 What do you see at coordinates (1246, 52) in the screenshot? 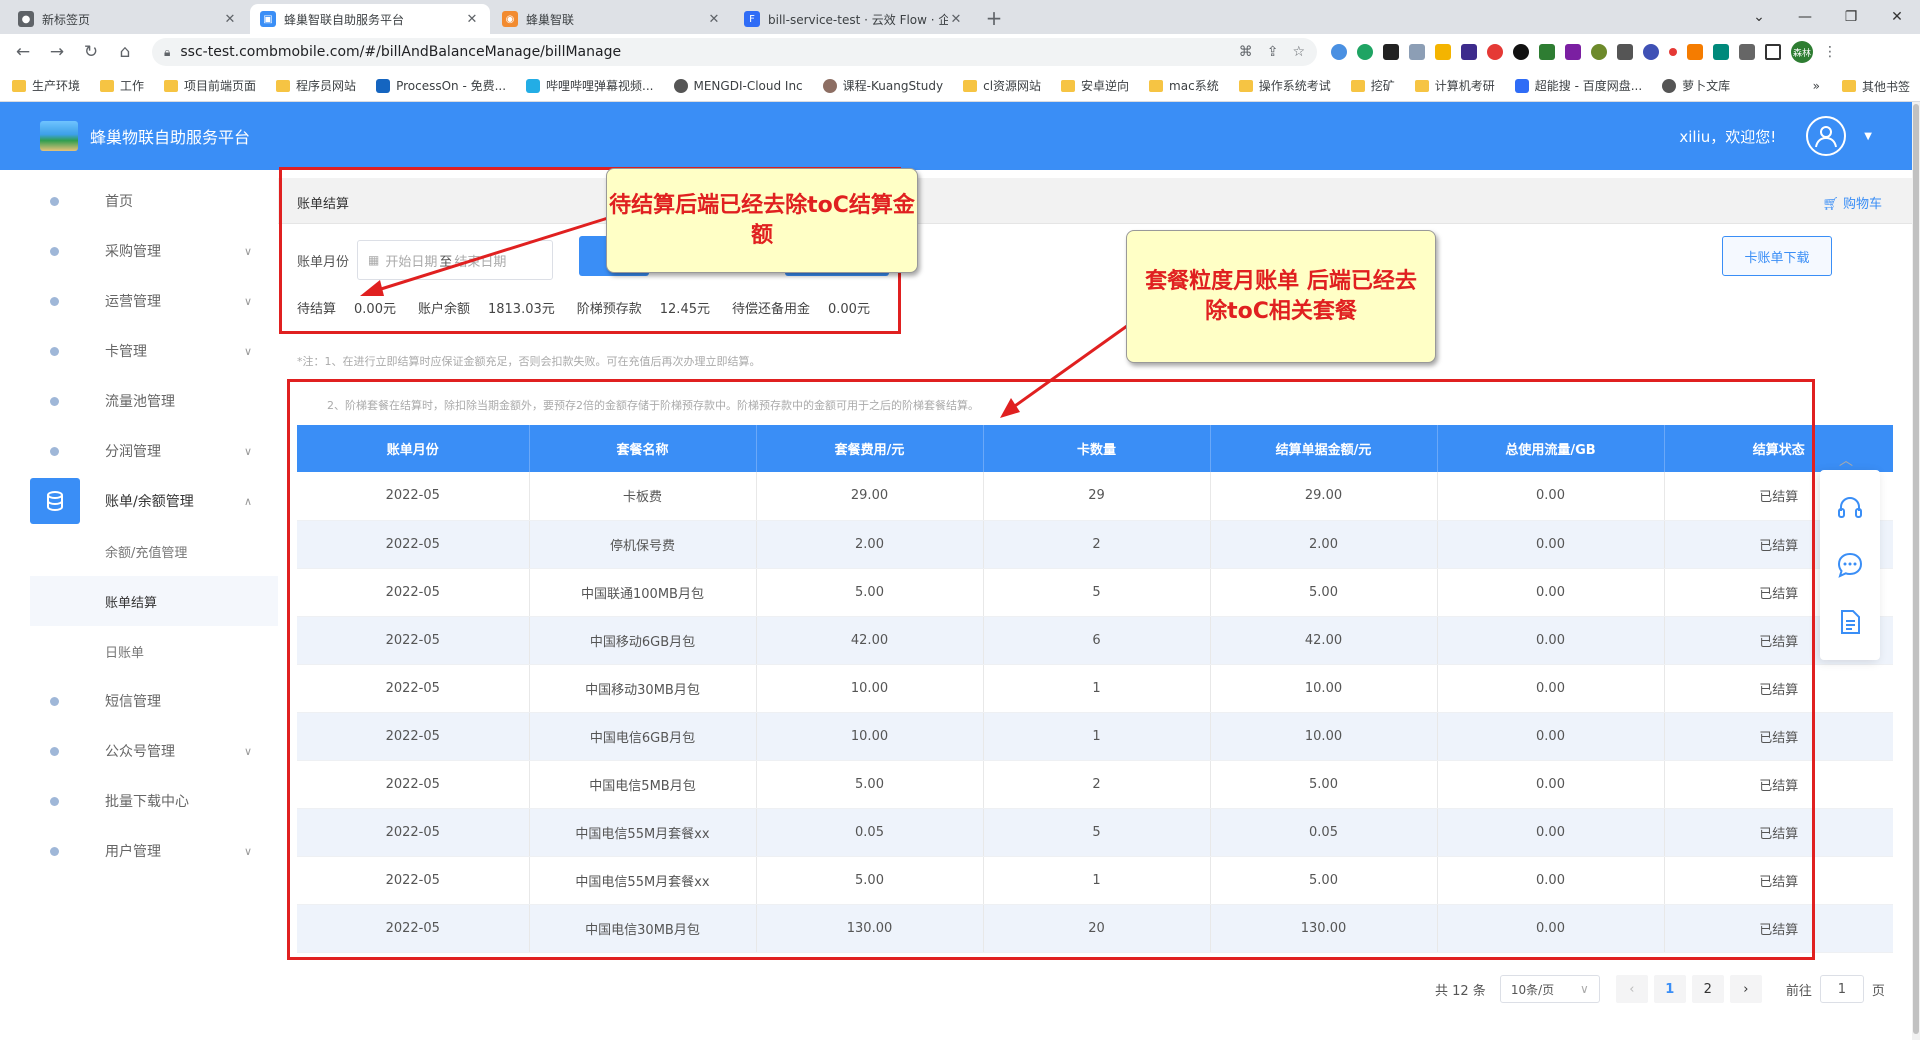
I see `translate-icon: ⌘` at bounding box center [1246, 52].